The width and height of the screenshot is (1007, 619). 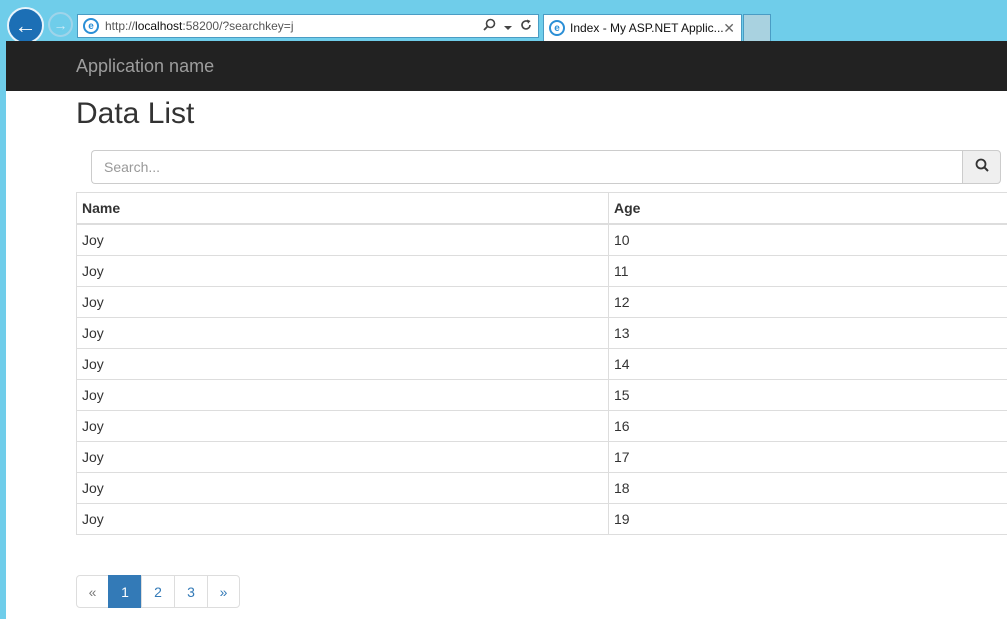 I want to click on search-input, so click(x=526, y=167).